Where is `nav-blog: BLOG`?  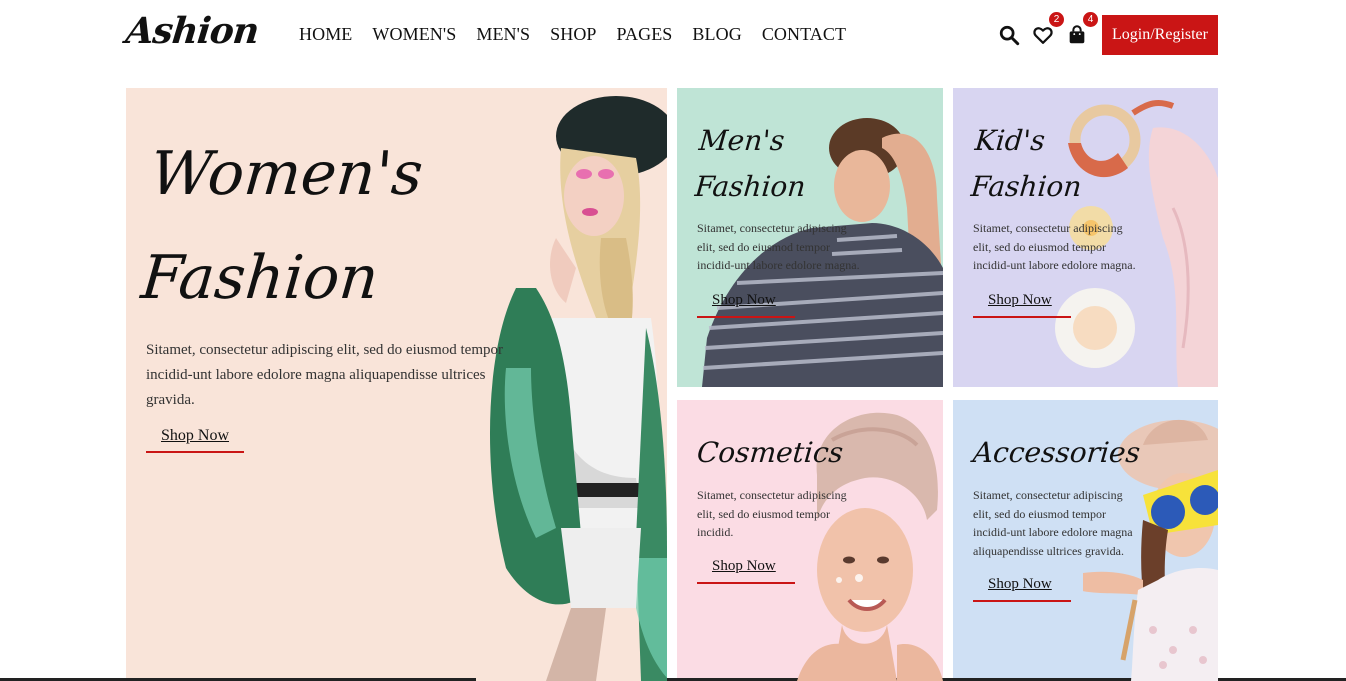
nav-blog: BLOG is located at coordinates (716, 34).